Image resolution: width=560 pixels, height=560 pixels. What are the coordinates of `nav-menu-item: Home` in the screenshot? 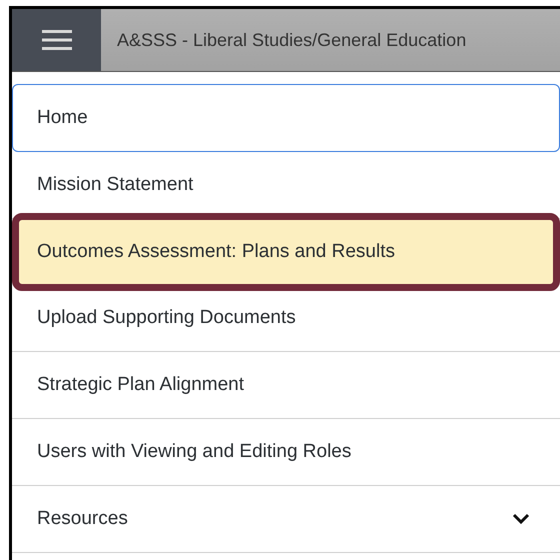 It's located at (286, 118).